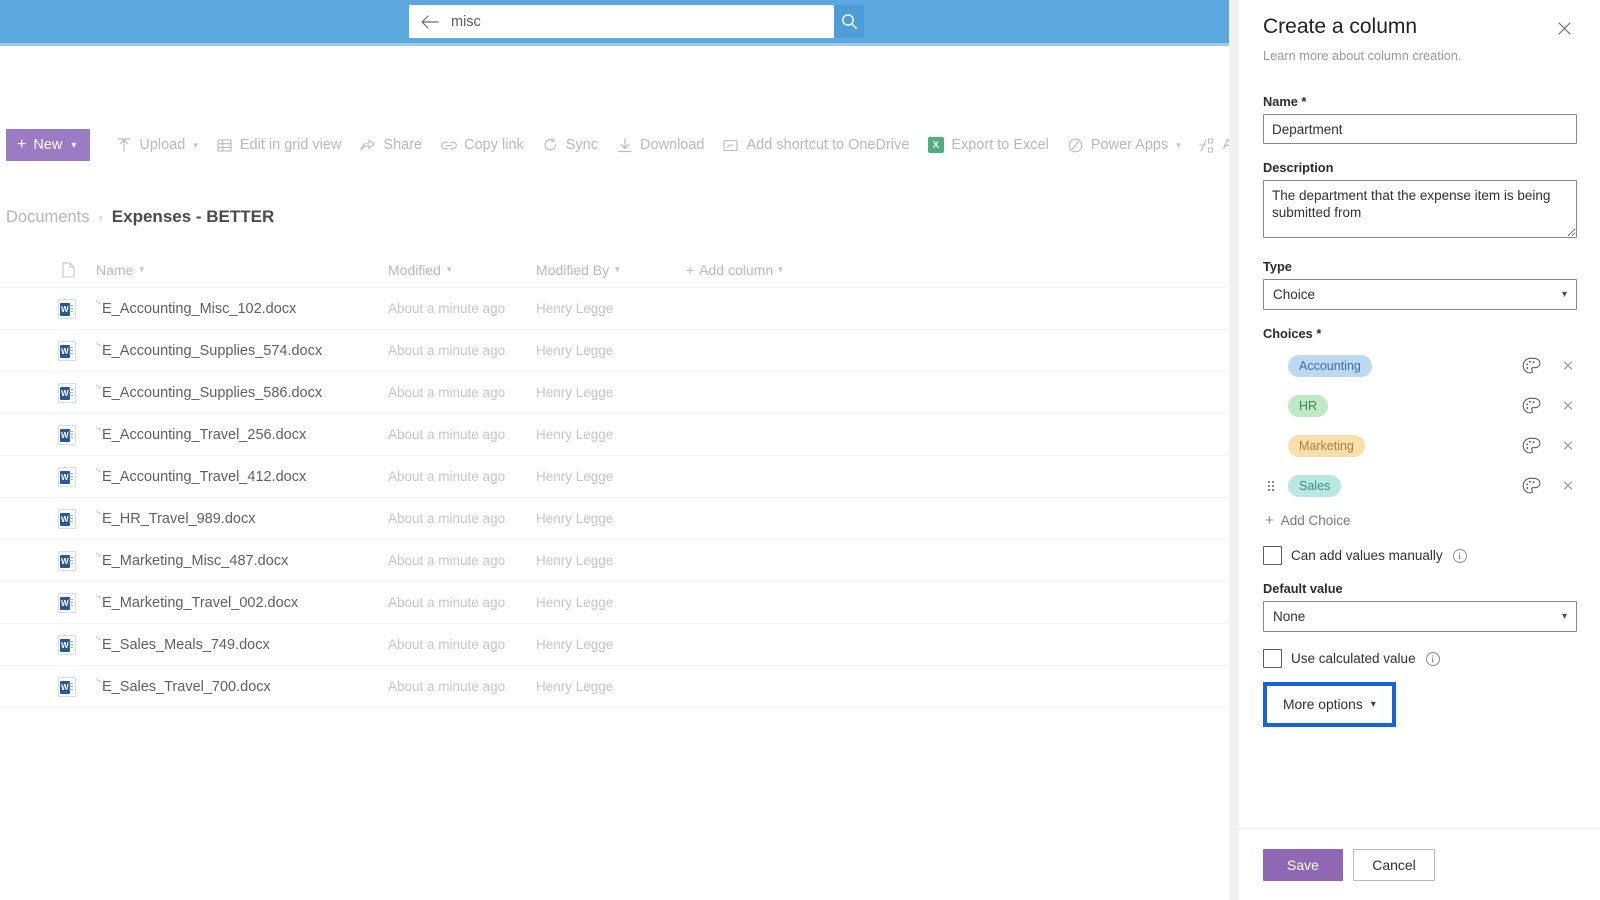  I want to click on new-button: + New ▾, so click(48, 145).